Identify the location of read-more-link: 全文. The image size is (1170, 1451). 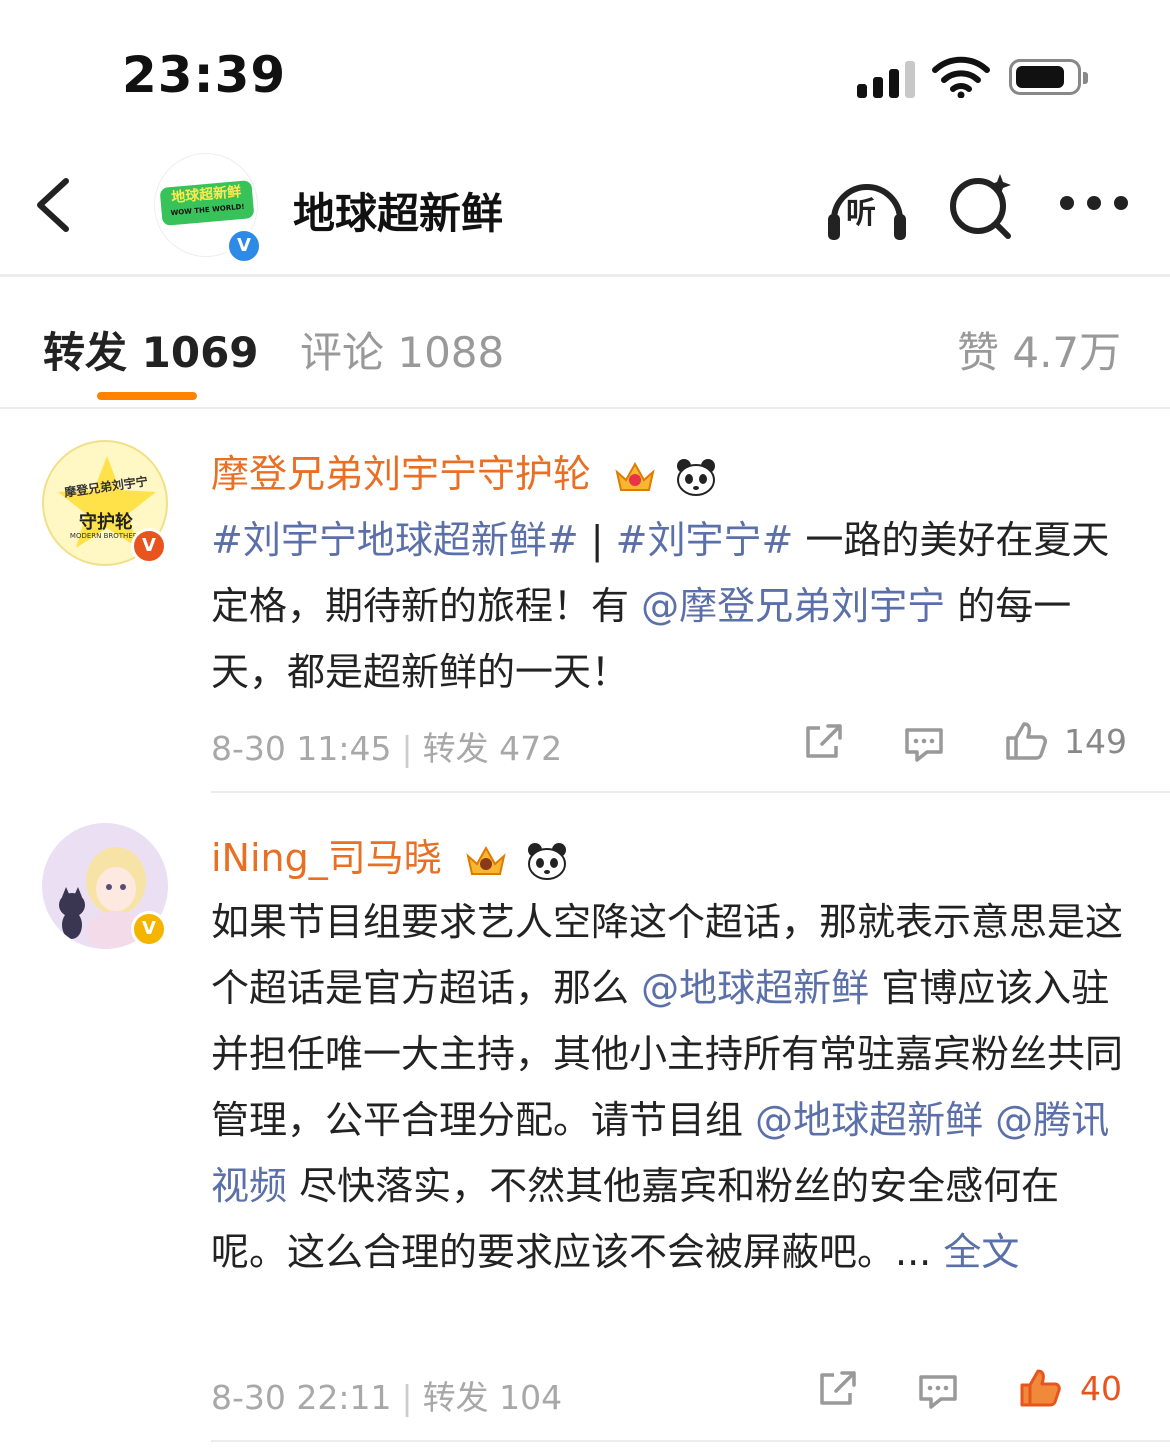
(981, 1252).